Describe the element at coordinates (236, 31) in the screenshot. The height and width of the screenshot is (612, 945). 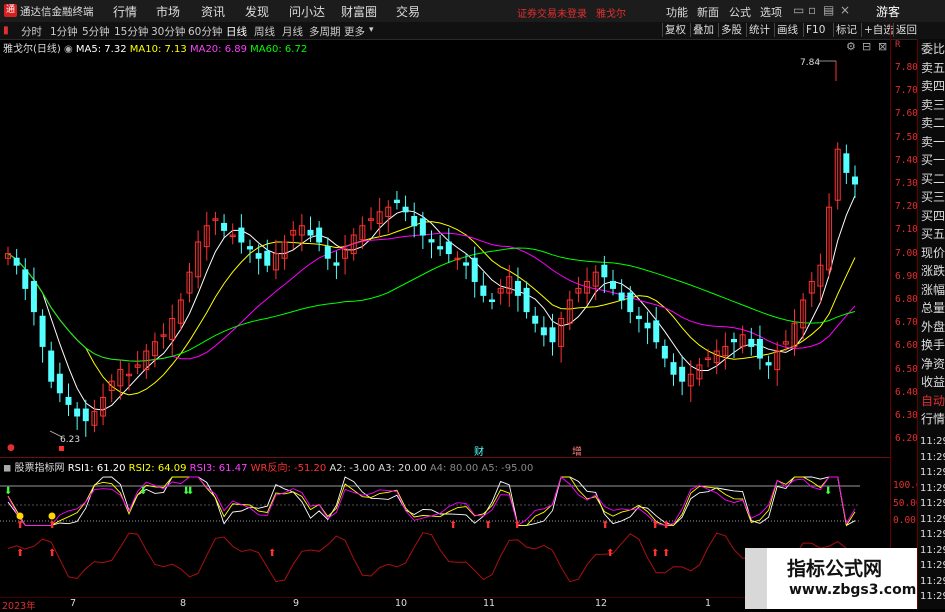
I see `period-daily: 日线` at that location.